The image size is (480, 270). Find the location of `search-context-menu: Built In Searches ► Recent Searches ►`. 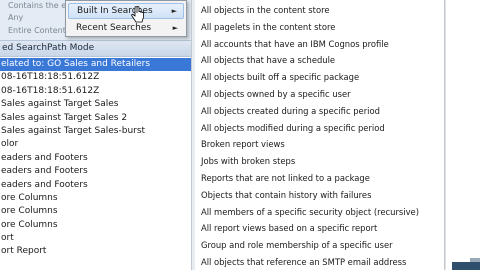

search-context-menu: Built In Searches ► Recent Searches ► is located at coordinates (126, 18).